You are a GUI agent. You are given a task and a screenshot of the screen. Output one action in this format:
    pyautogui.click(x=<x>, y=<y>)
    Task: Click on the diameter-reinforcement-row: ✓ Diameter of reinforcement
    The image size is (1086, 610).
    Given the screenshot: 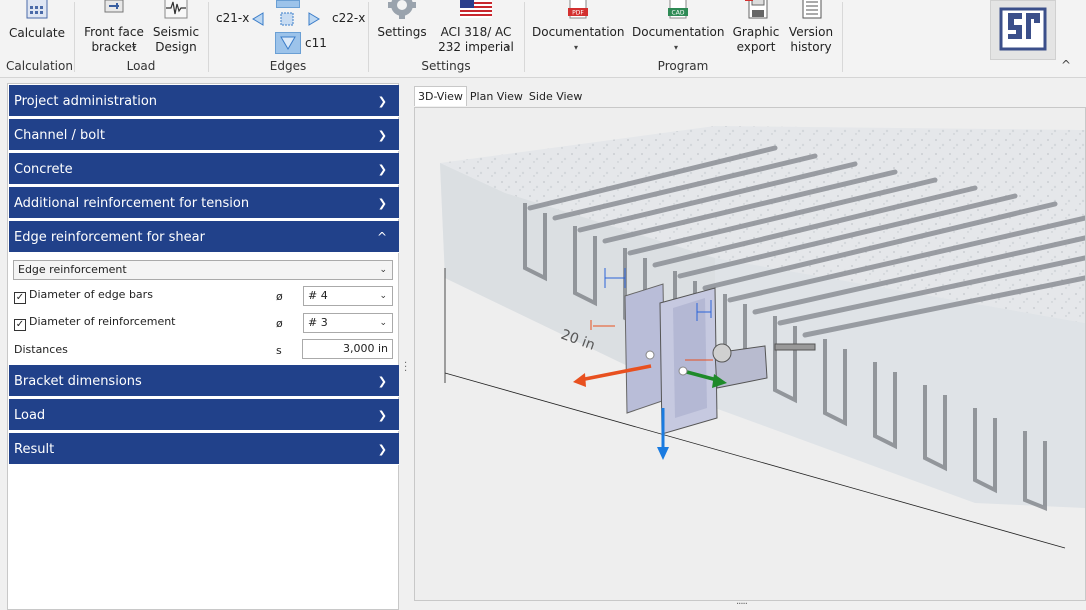 What is the action you would take?
    pyautogui.click(x=95, y=323)
    